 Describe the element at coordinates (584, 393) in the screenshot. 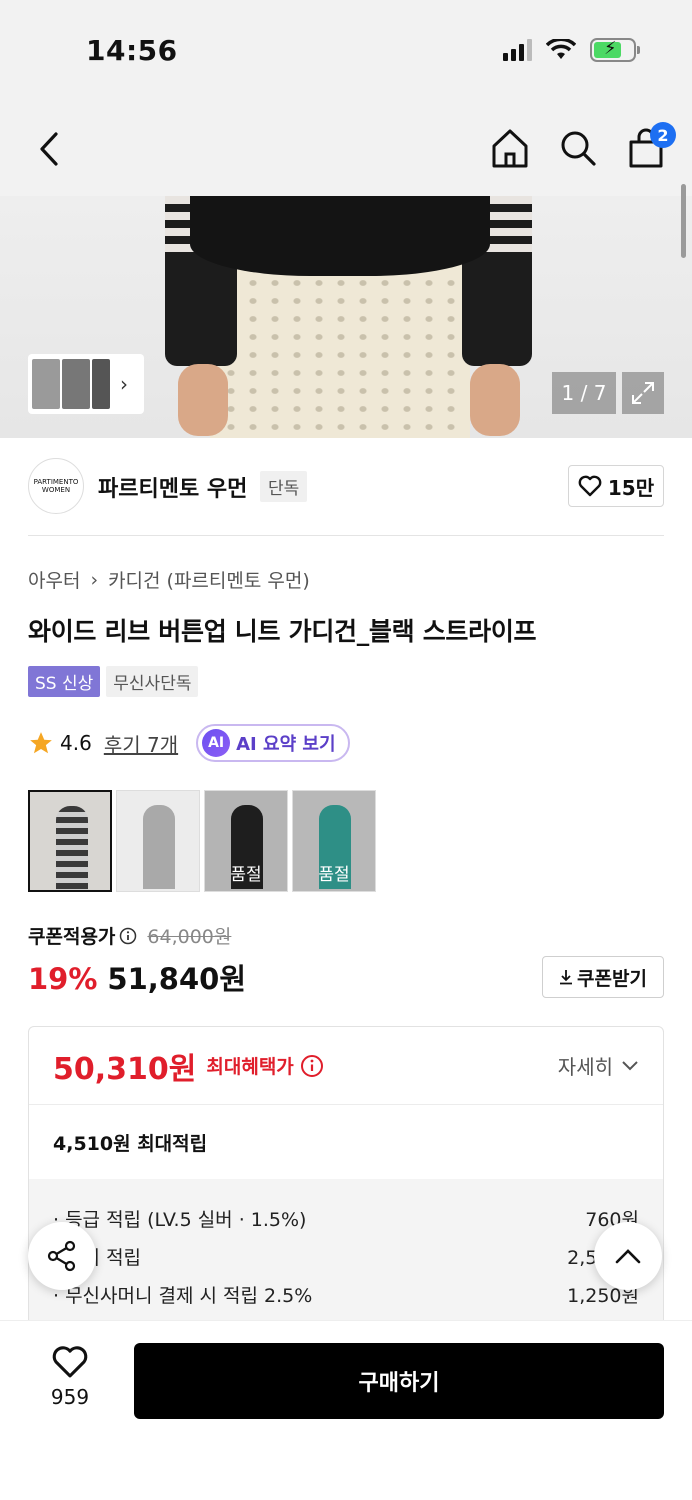

I see `image-counter: 1 / 7` at that location.